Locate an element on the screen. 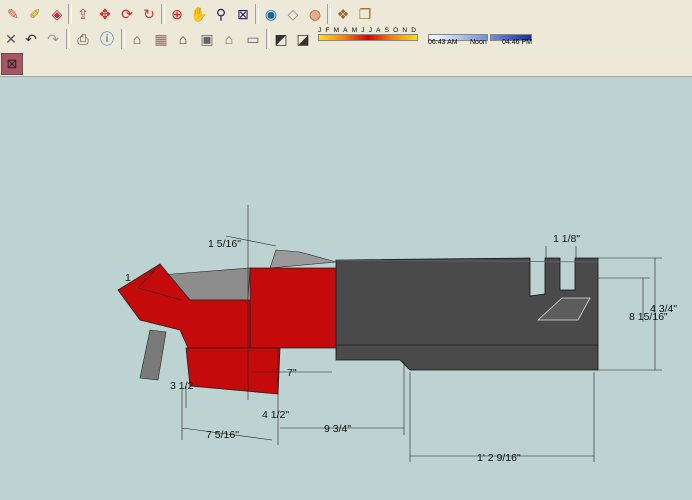 This screenshot has width=692, height=500. follow-me-icon: ↻ is located at coordinates (149, 14).